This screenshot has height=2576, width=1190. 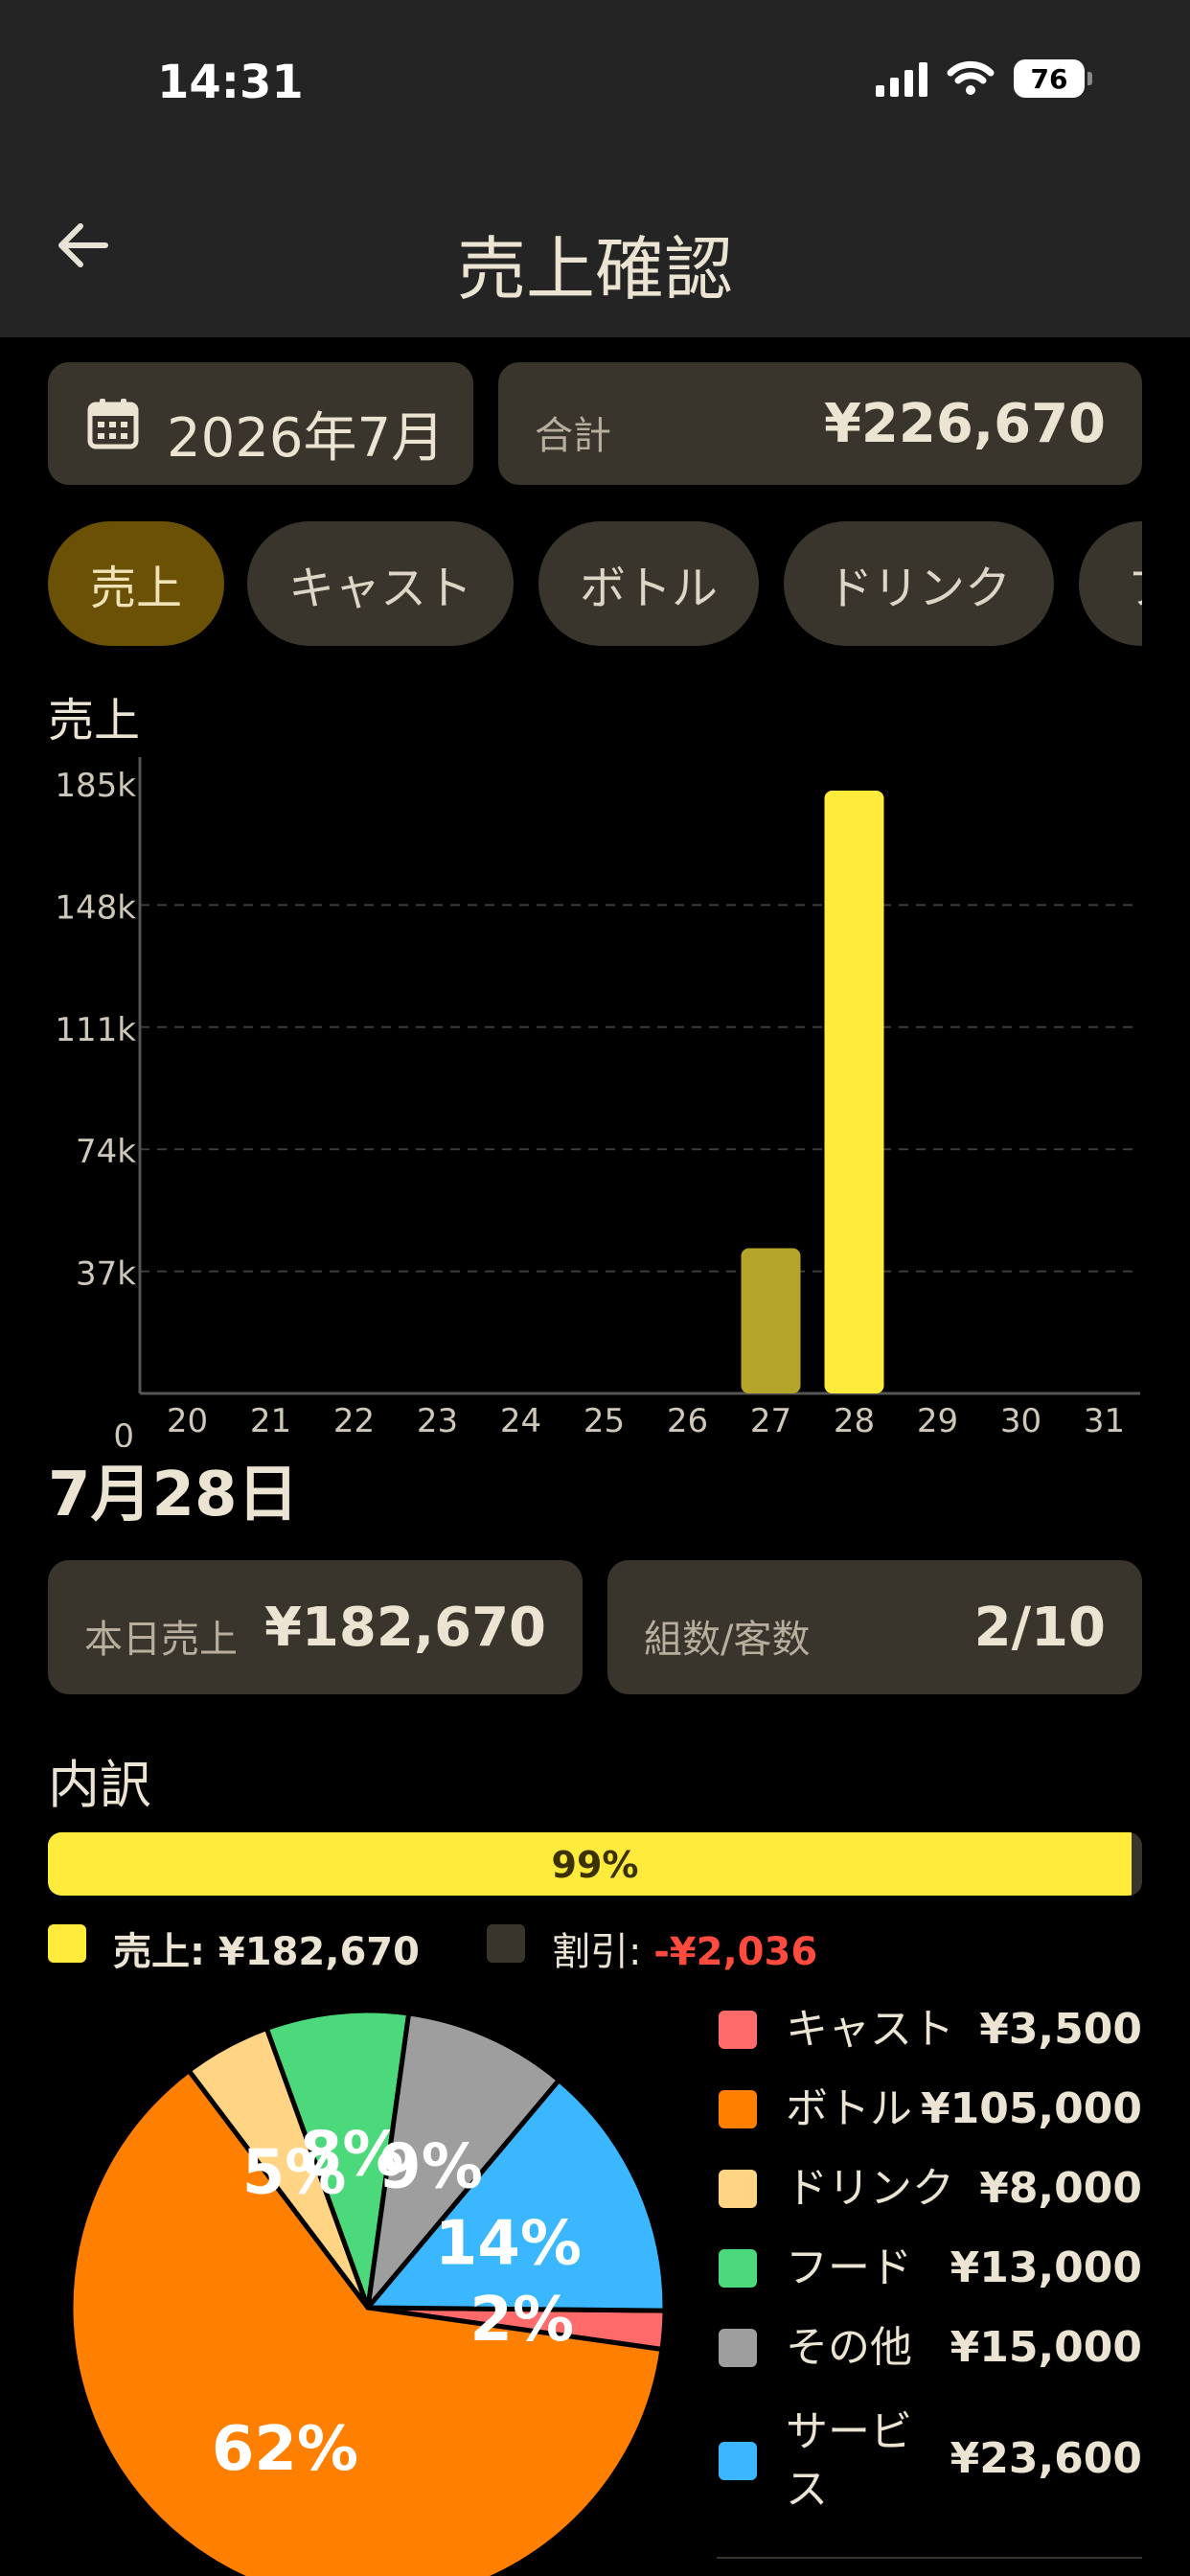 What do you see at coordinates (728, 1640) in the screenshot?
I see `groups-label: 組数/客数` at bounding box center [728, 1640].